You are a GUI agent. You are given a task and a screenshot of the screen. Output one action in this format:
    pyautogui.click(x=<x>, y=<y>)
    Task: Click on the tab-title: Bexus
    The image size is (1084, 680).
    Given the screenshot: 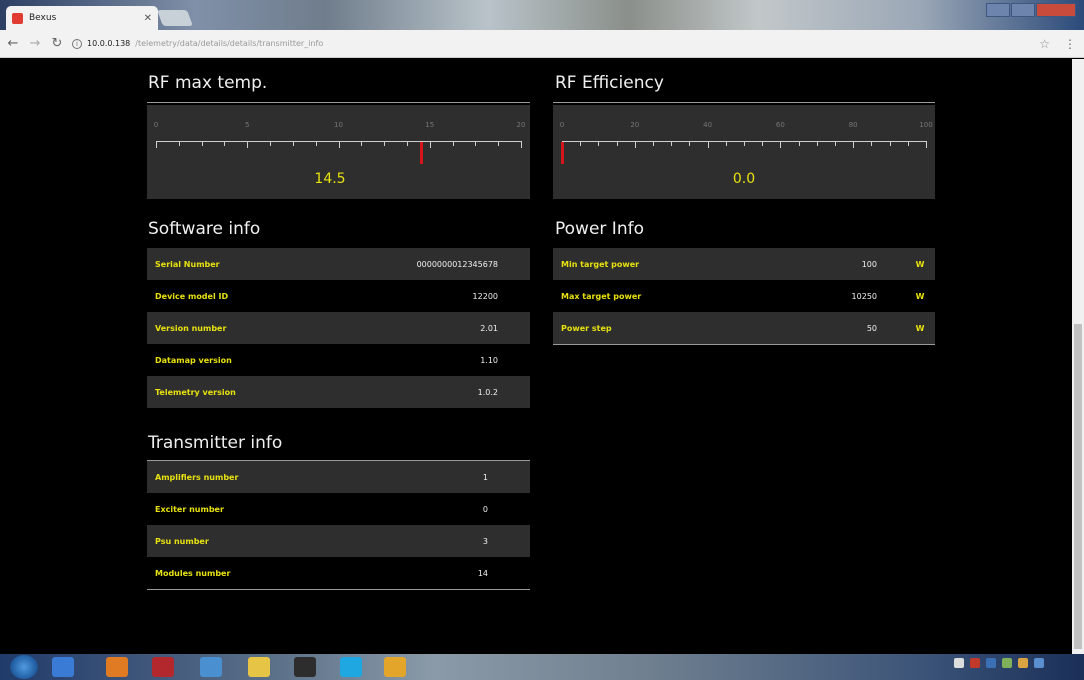 What is the action you would take?
    pyautogui.click(x=43, y=18)
    